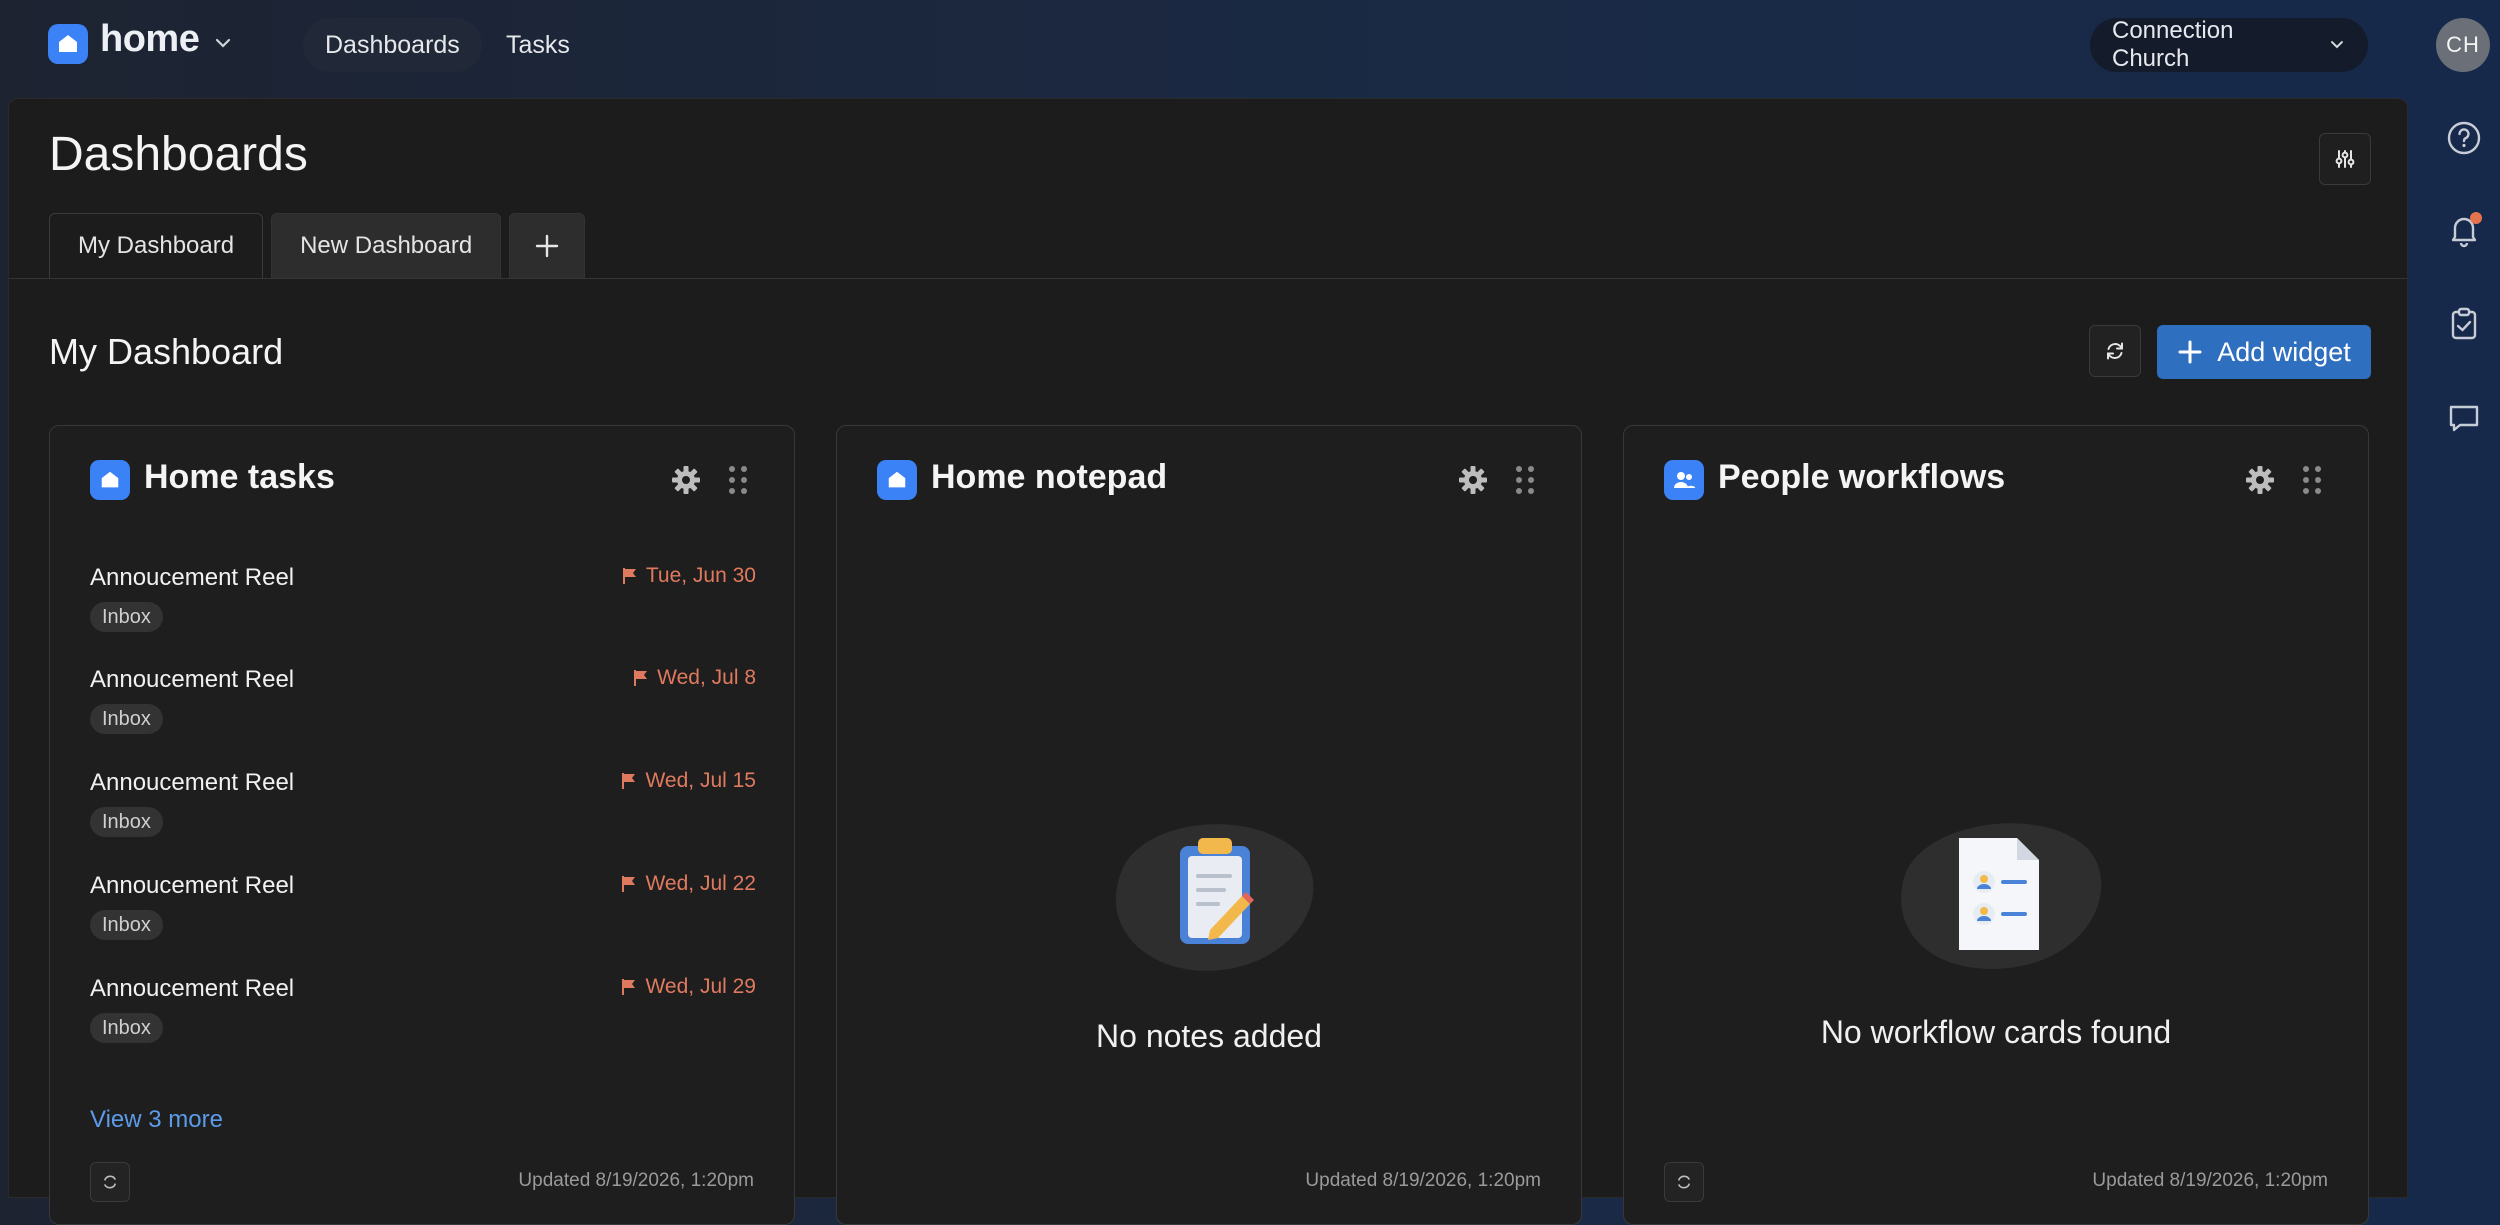  I want to click on page-title: Dashboards, so click(178, 154).